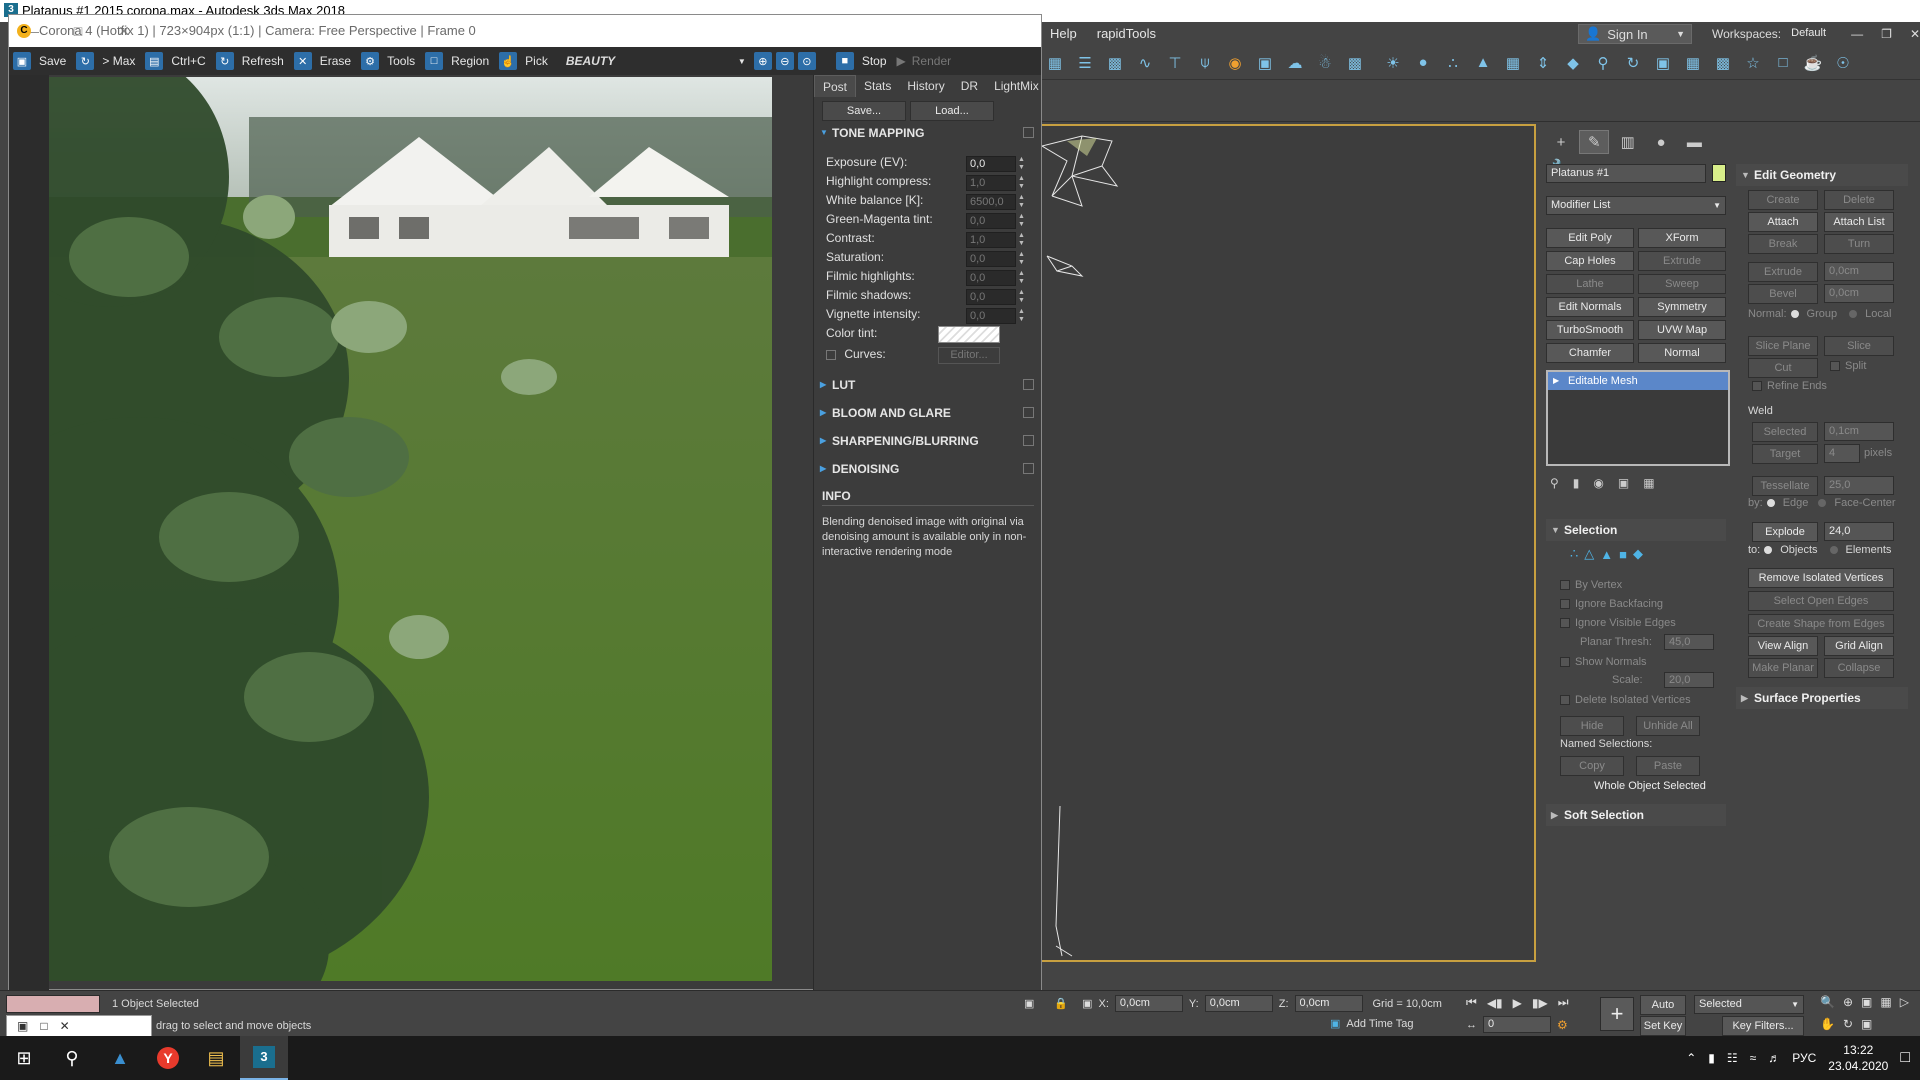  What do you see at coordinates (1661, 143) in the screenshot?
I see `motion-tab-icon: ●` at bounding box center [1661, 143].